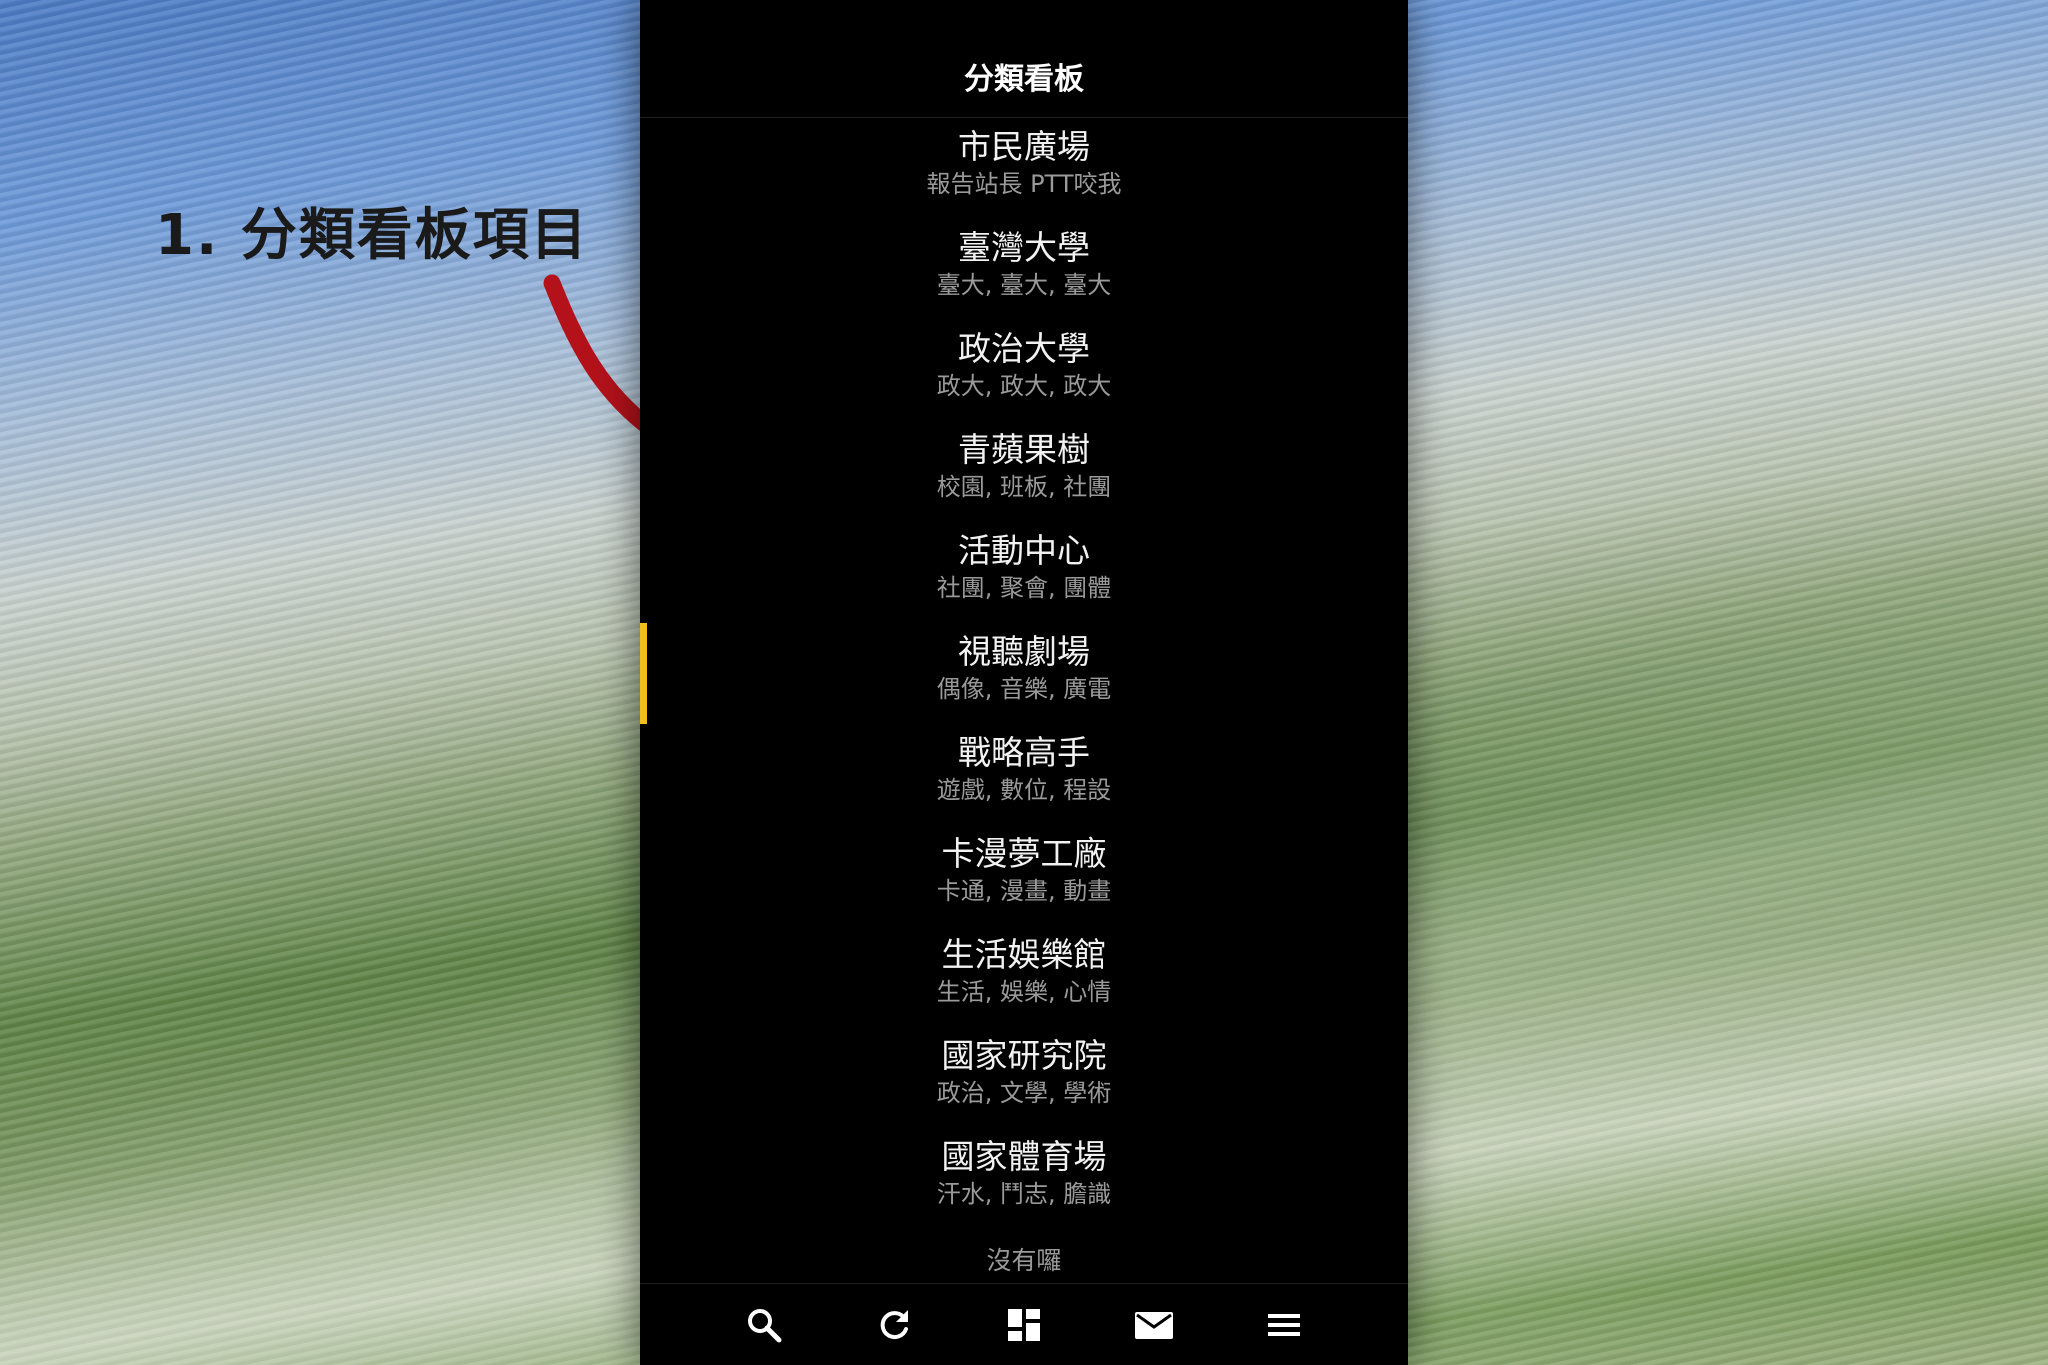  I want to click on list-end-text: 沒有囉, so click(1024, 1260).